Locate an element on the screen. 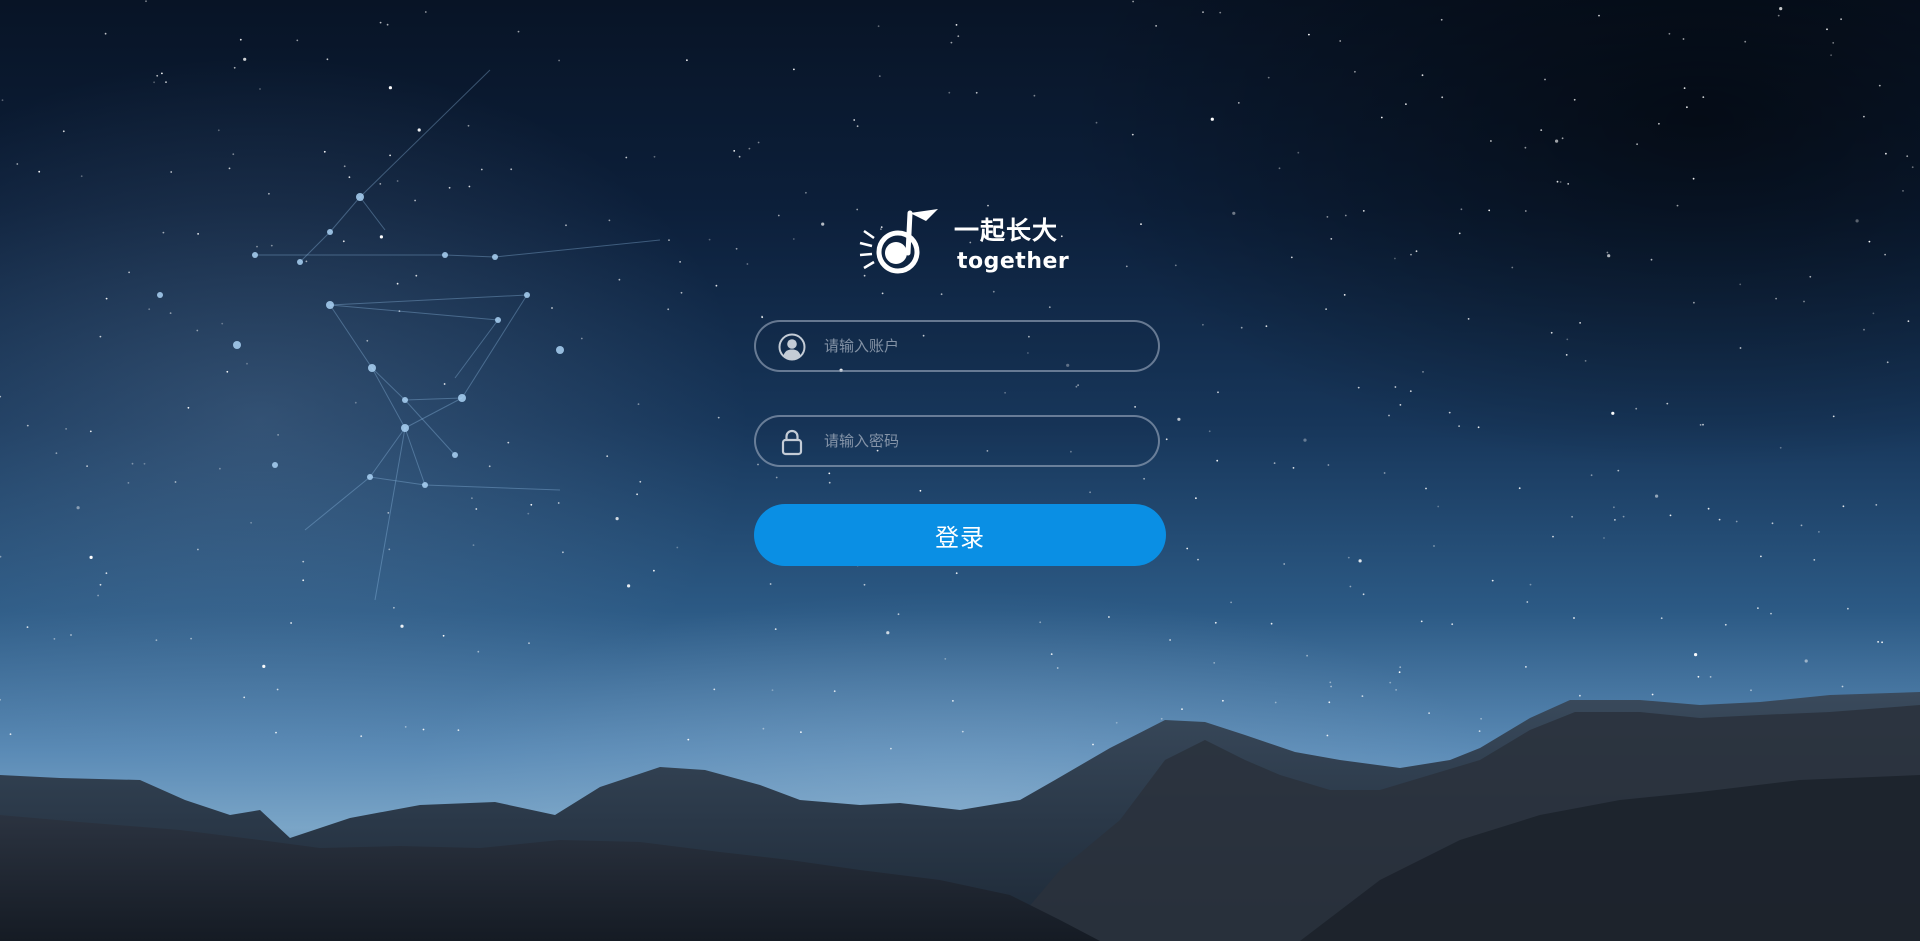  music-note-logo-icon is located at coordinates (898, 241).